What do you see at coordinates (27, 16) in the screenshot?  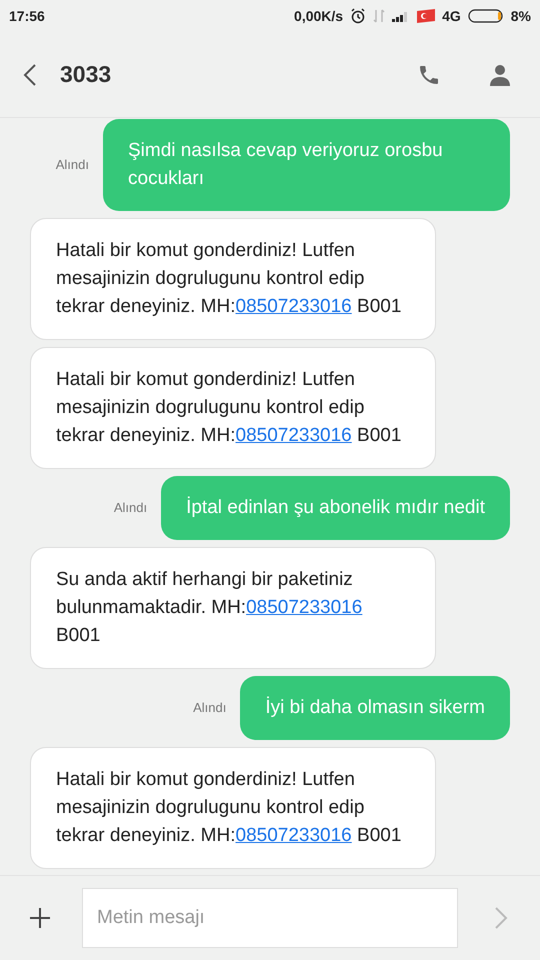 I see `status-time: 17:56` at bounding box center [27, 16].